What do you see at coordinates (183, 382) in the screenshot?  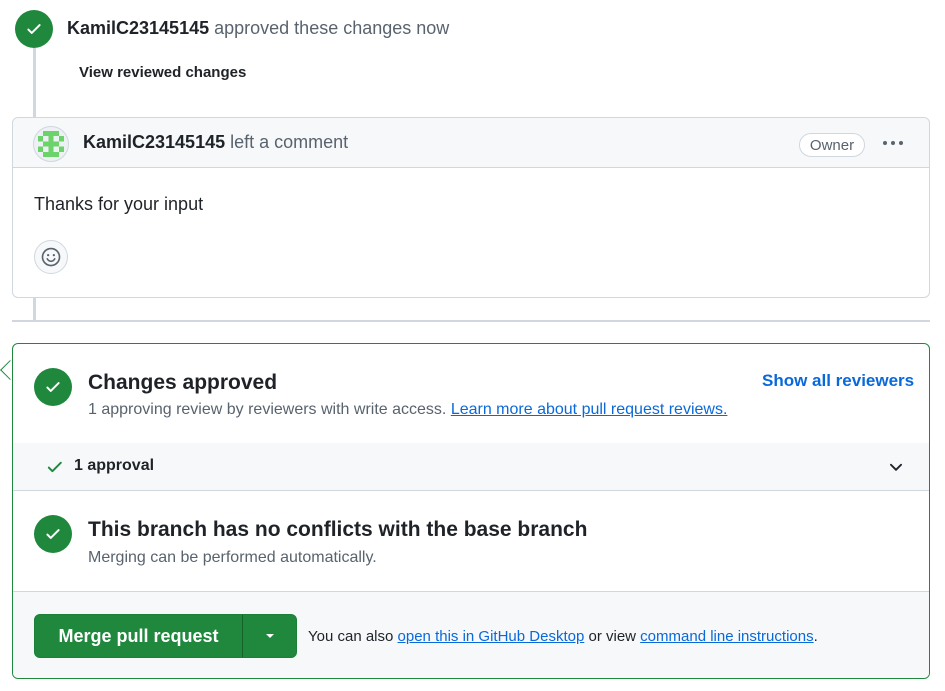 I see `changes-approved-title: Changes approved` at bounding box center [183, 382].